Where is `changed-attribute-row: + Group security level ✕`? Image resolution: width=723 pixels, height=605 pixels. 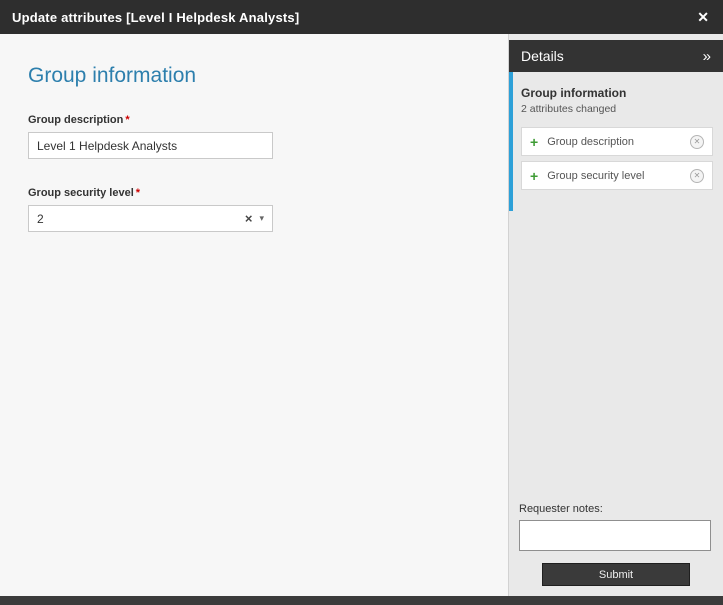 changed-attribute-row: + Group security level ✕ is located at coordinates (617, 175).